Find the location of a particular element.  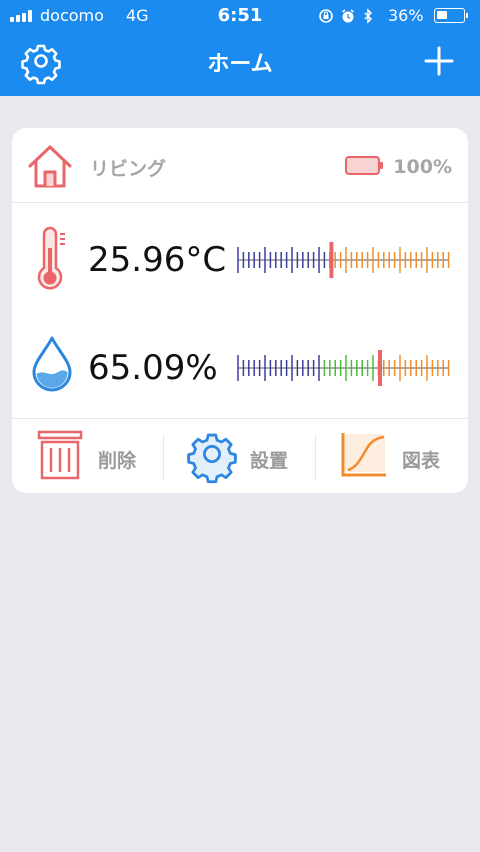

page-title: ホーム is located at coordinates (240, 64).